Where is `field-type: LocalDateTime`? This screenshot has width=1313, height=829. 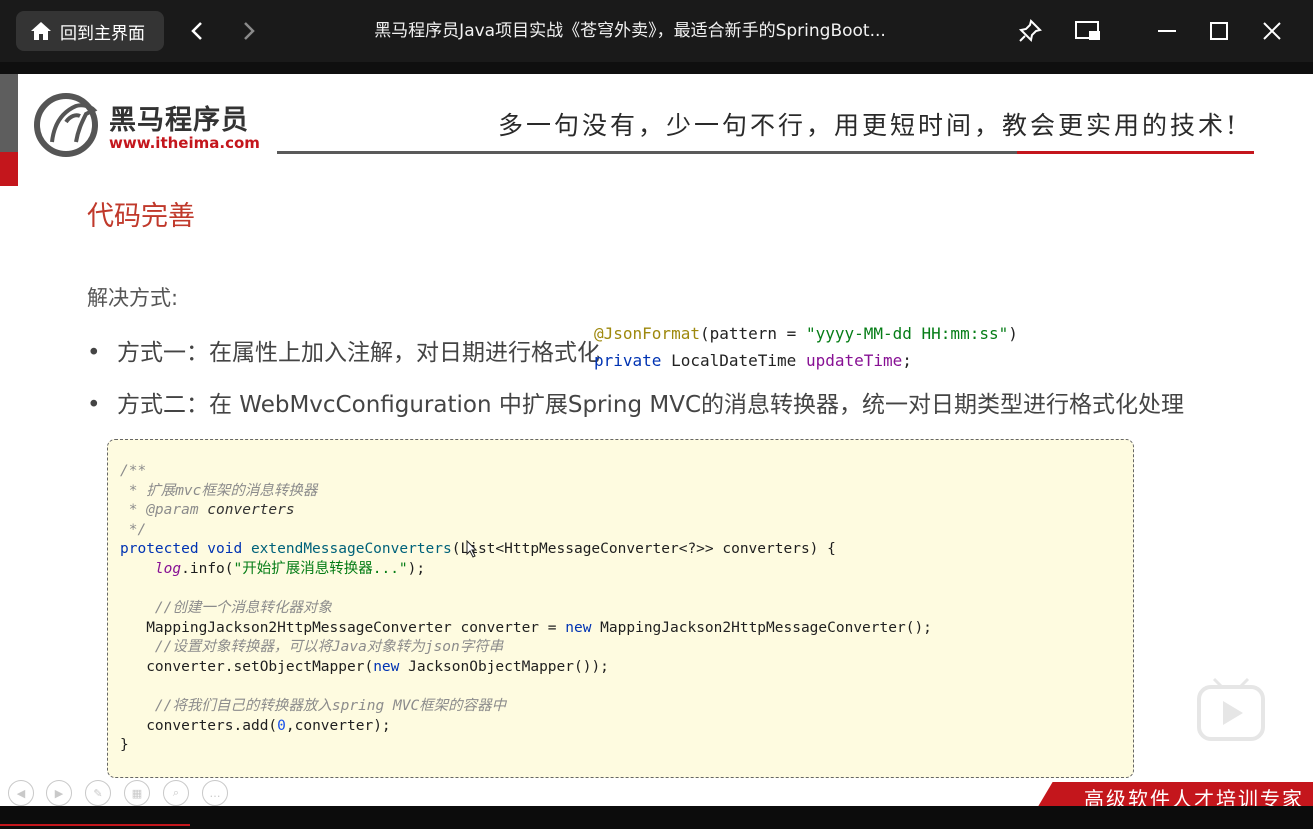
field-type: LocalDateTime is located at coordinates (733, 360).